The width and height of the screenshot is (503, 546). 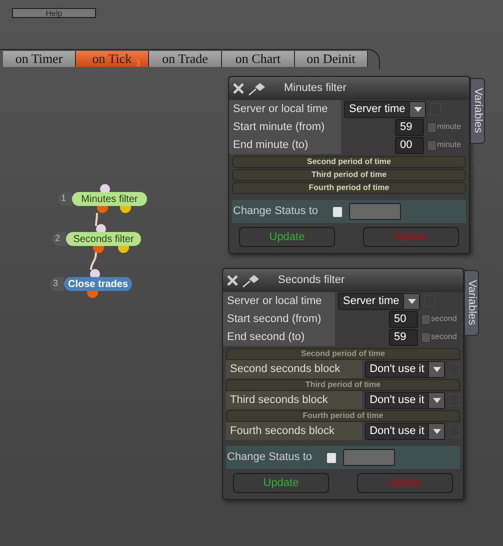 I want to click on field-label: Start minute (from), so click(x=285, y=127).